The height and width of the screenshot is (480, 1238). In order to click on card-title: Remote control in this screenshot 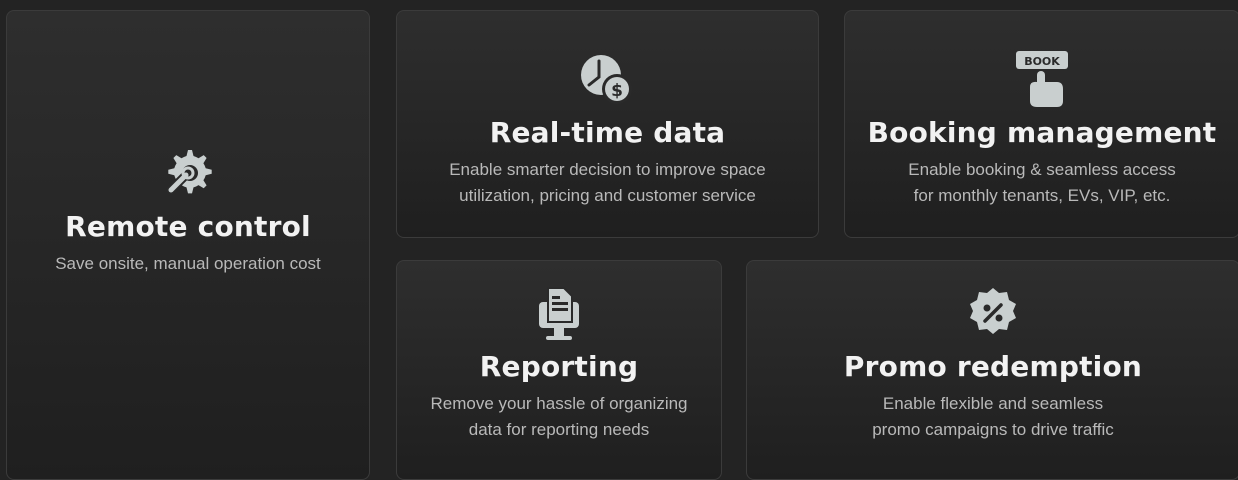, I will do `click(188, 226)`.